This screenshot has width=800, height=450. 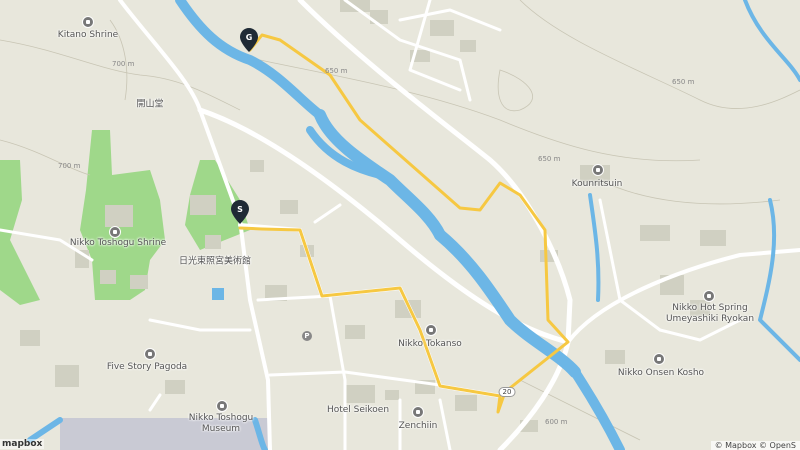 I want to click on mapbox-logo: mapbox, so click(x=22, y=444).